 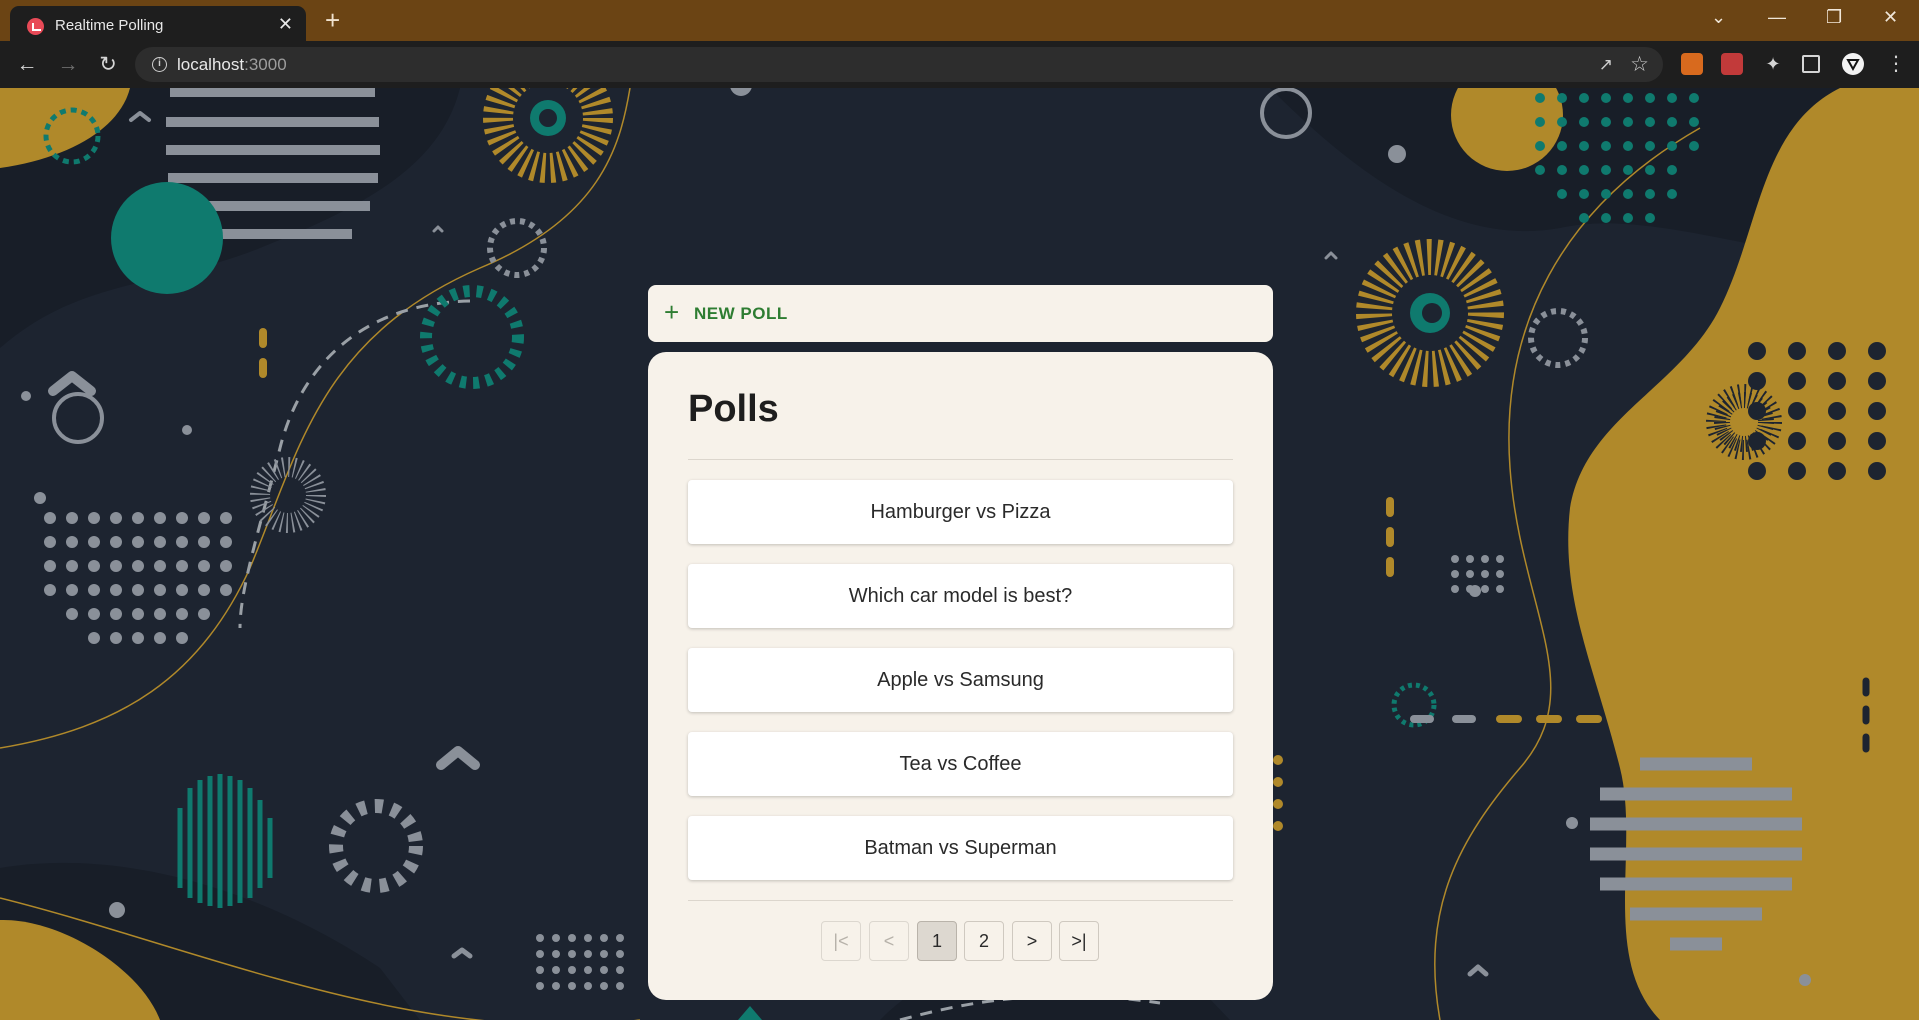 I want to click on side-panel-icon, so click(x=1811, y=64).